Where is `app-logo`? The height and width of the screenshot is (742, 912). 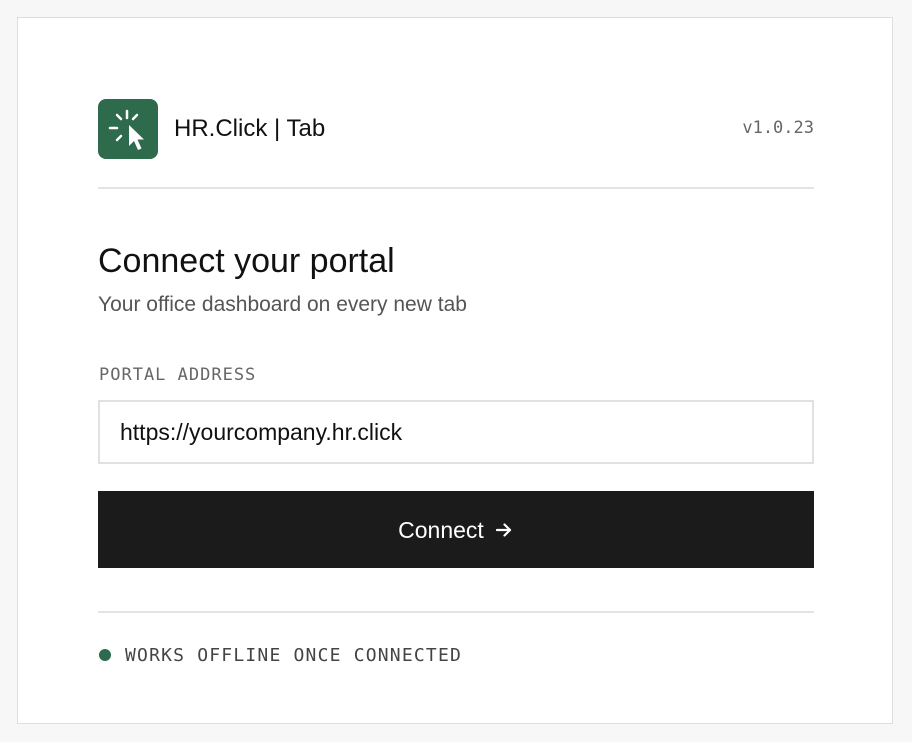
app-logo is located at coordinates (128, 129).